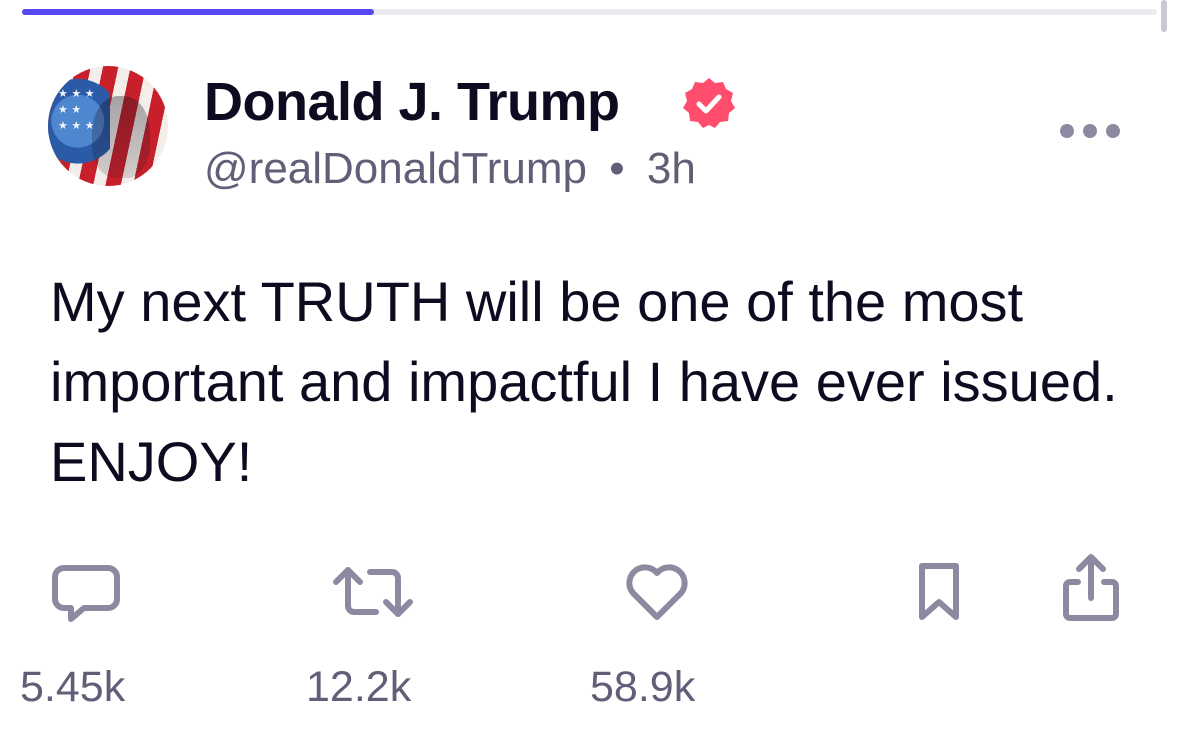 Image resolution: width=1179 pixels, height=735 pixels. I want to click on verified-badge-icon, so click(709, 103).